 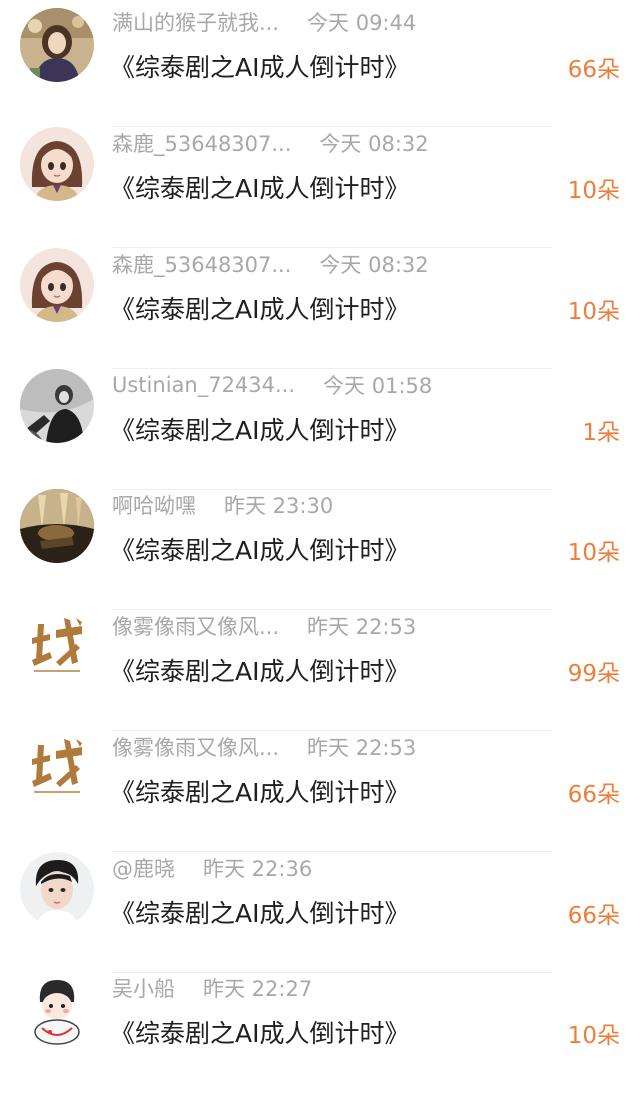 I want to click on flower-count: 99朵, so click(x=593, y=674).